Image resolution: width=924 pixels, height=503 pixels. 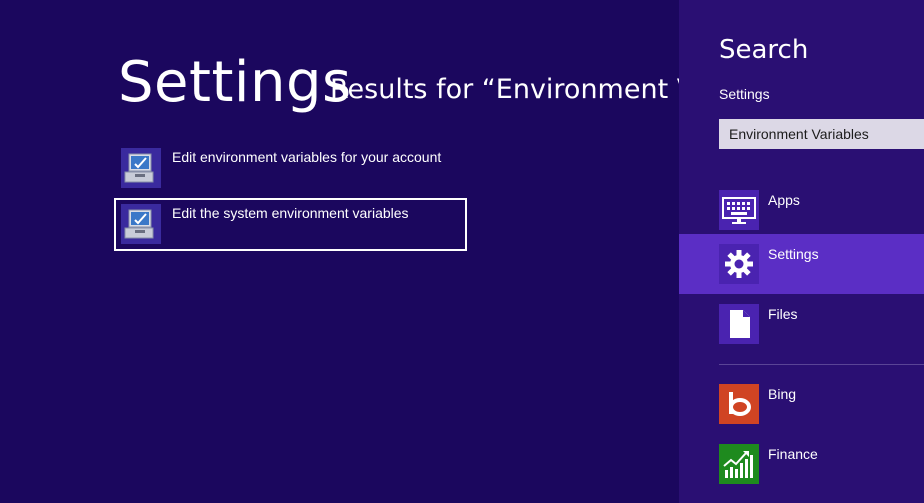 What do you see at coordinates (739, 404) in the screenshot?
I see `bing-icon` at bounding box center [739, 404].